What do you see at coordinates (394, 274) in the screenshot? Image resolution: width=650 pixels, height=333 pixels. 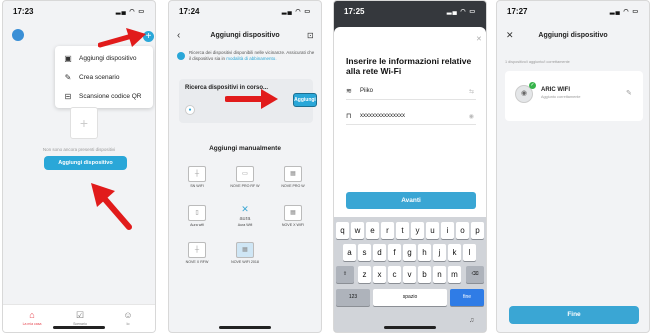 I see `key: c` at bounding box center [394, 274].